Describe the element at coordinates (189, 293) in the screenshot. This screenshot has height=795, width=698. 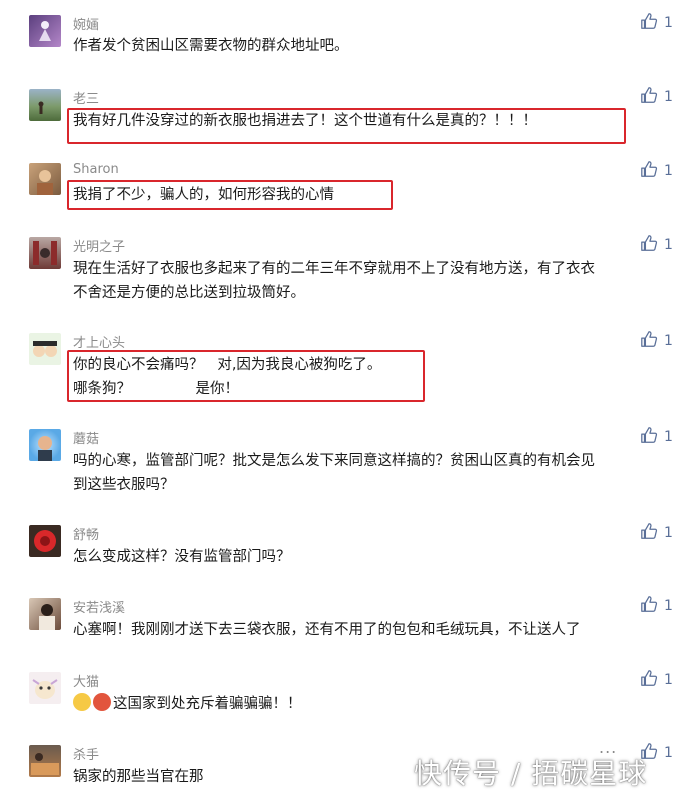
I see `comment-line: 不舍还是方便的总比送到拉圾筒好。` at that location.